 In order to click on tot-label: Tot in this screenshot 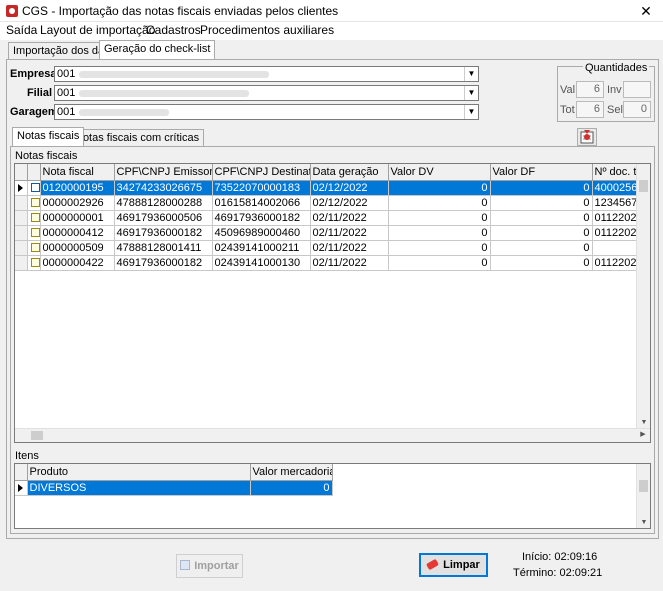, I will do `click(567, 110)`.